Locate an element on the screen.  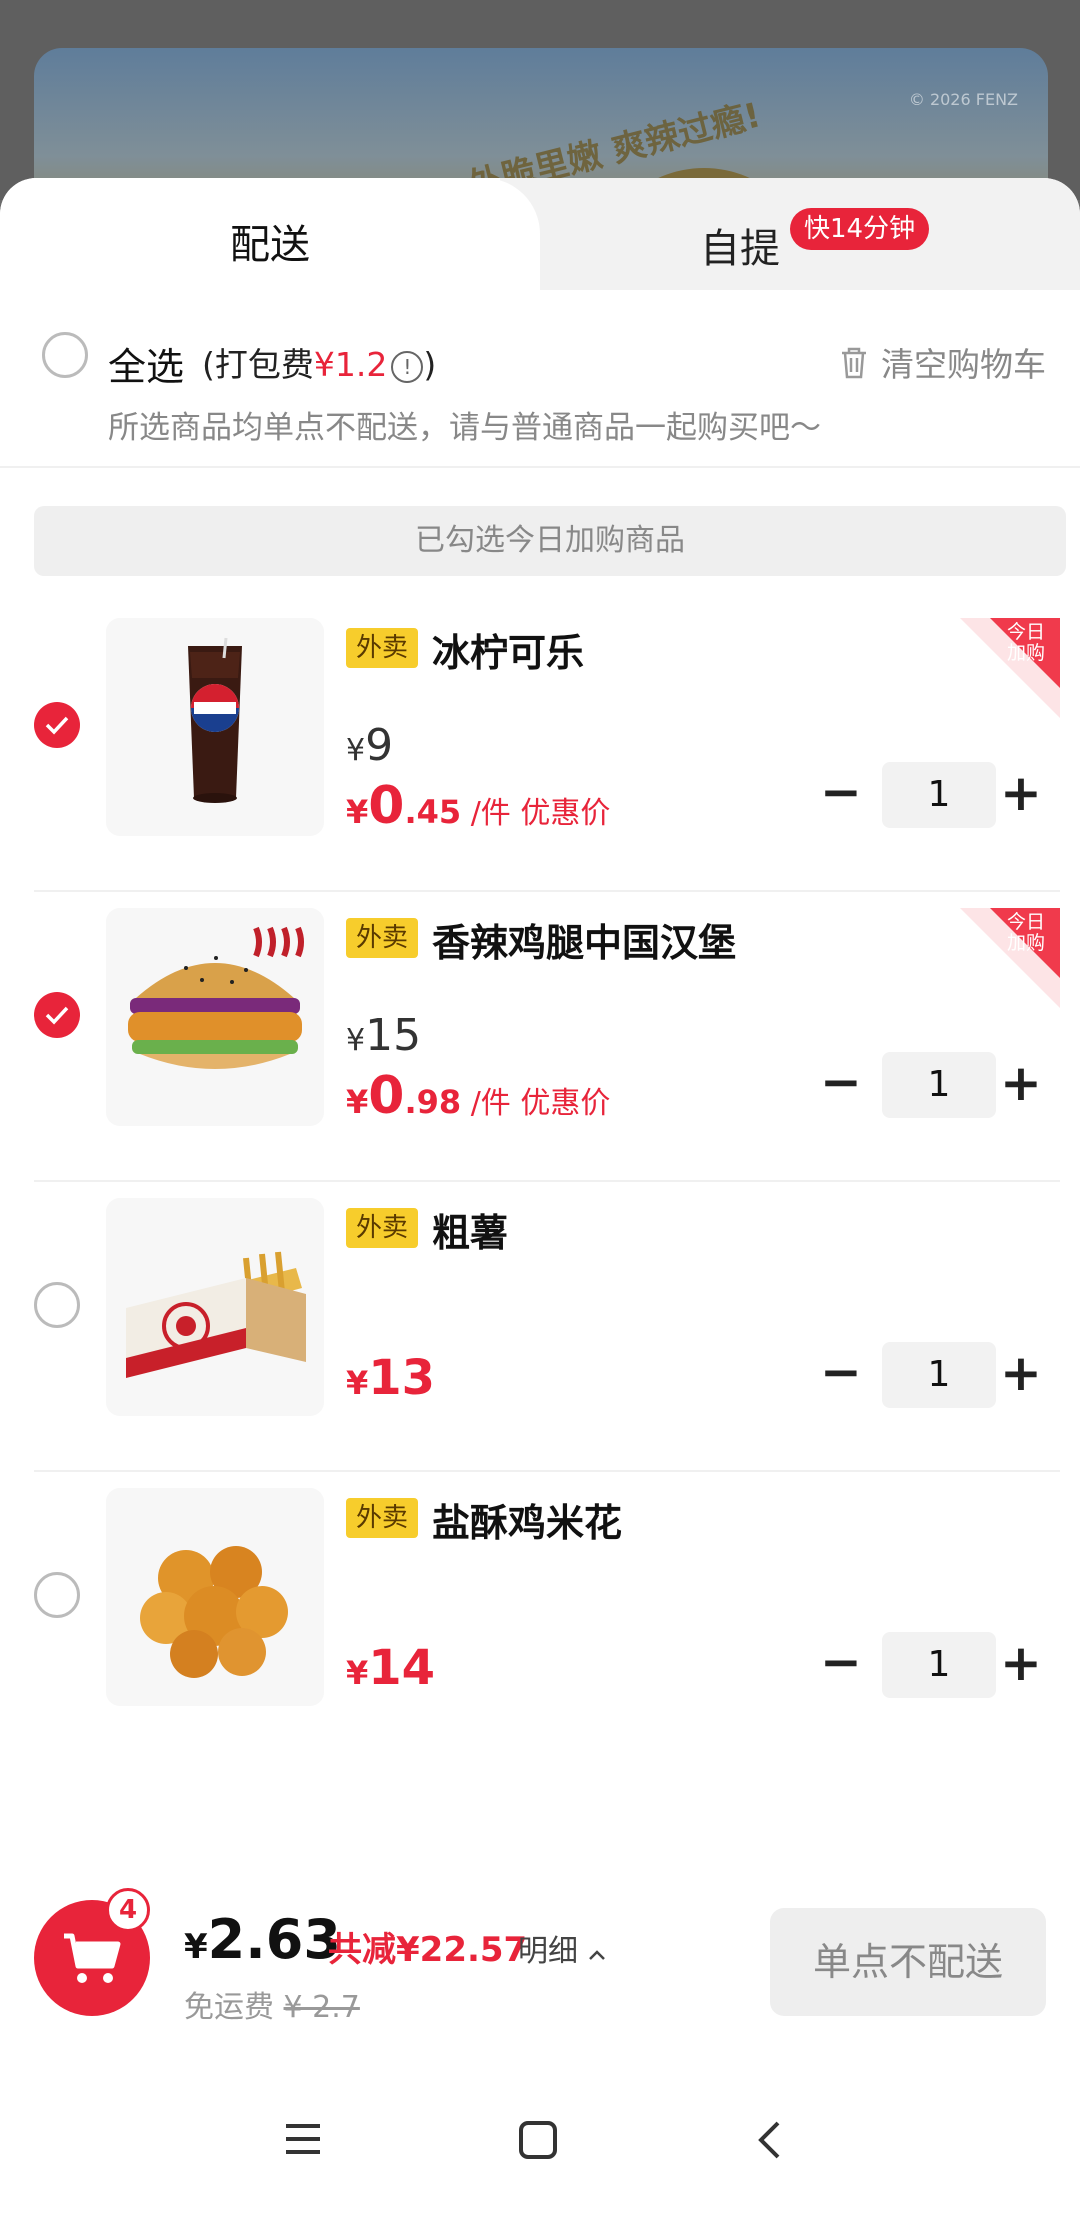
chevron-up-icon is located at coordinates (596, 1955).